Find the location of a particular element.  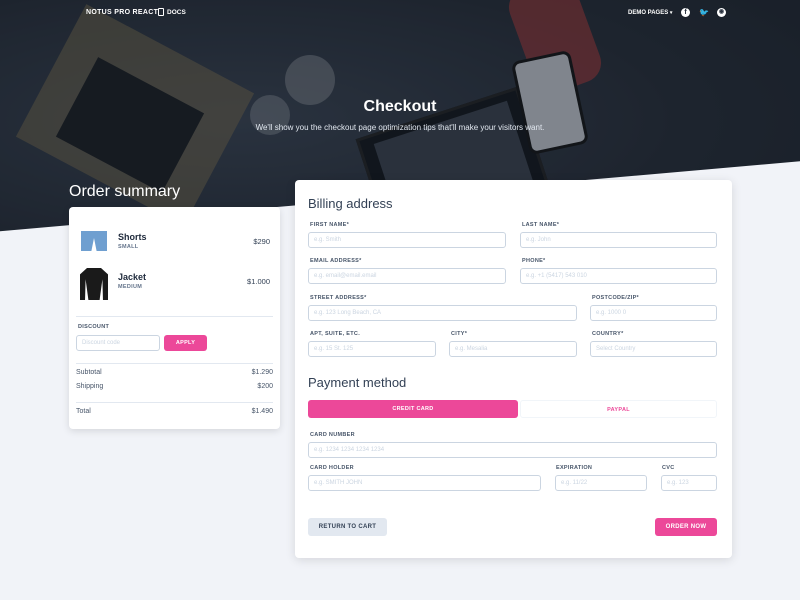

list-item: Shorts SMALL $290 is located at coordinates (175, 243).